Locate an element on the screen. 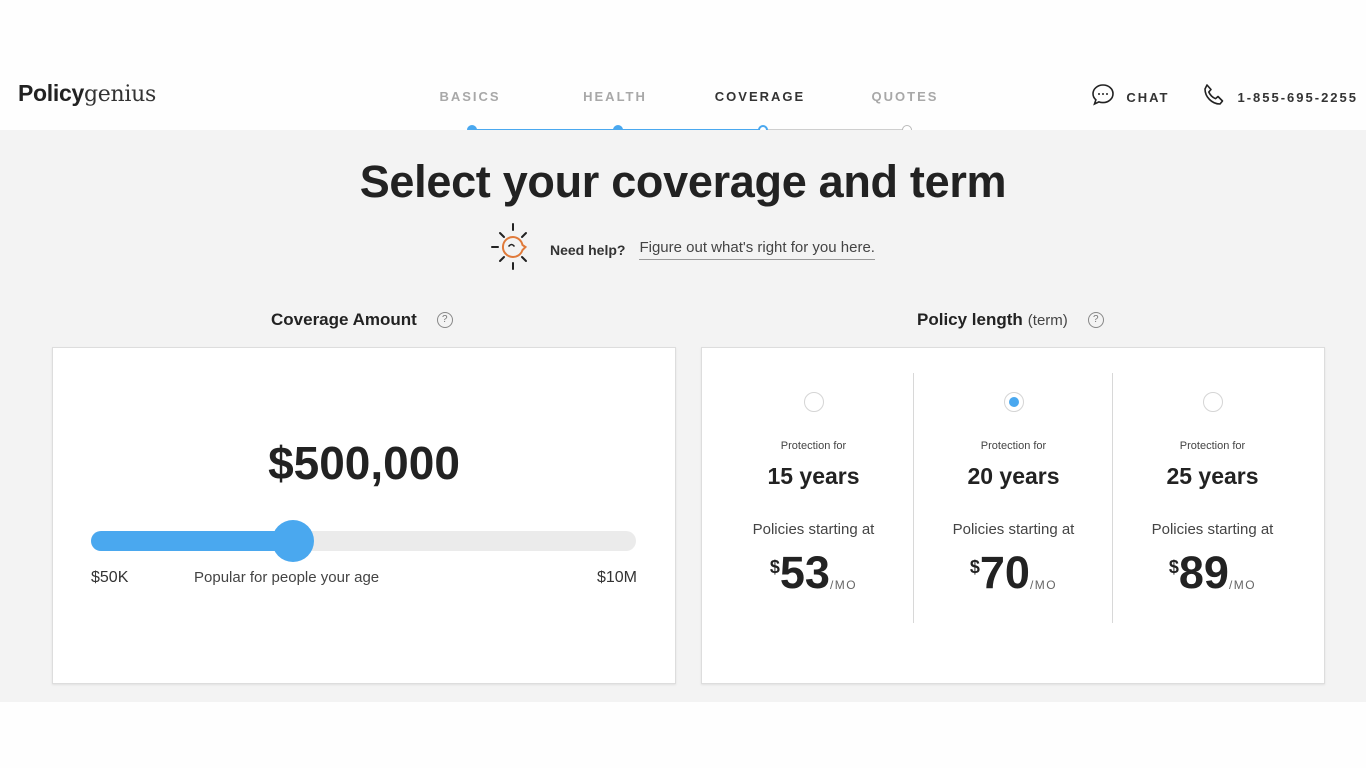  phone-icon is located at coordinates (1214, 97).